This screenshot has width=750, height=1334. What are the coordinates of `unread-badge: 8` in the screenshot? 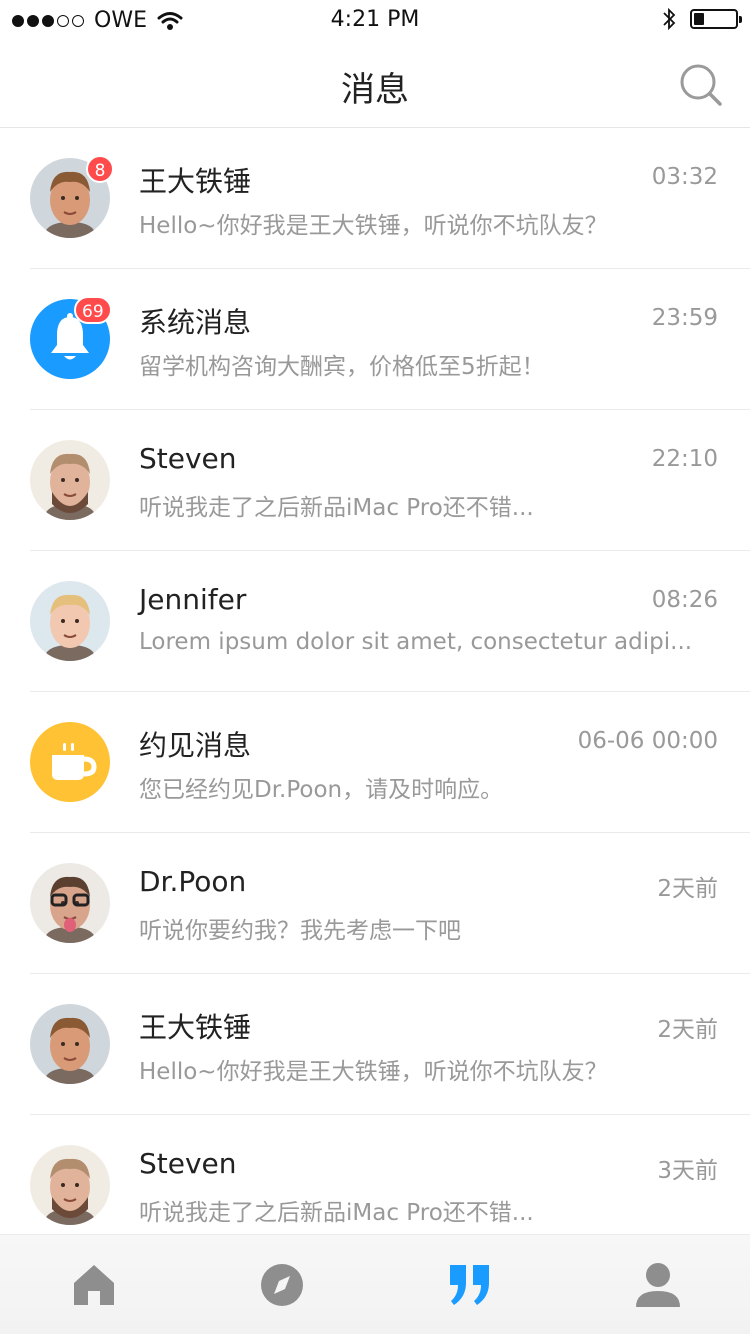 It's located at (100, 169).